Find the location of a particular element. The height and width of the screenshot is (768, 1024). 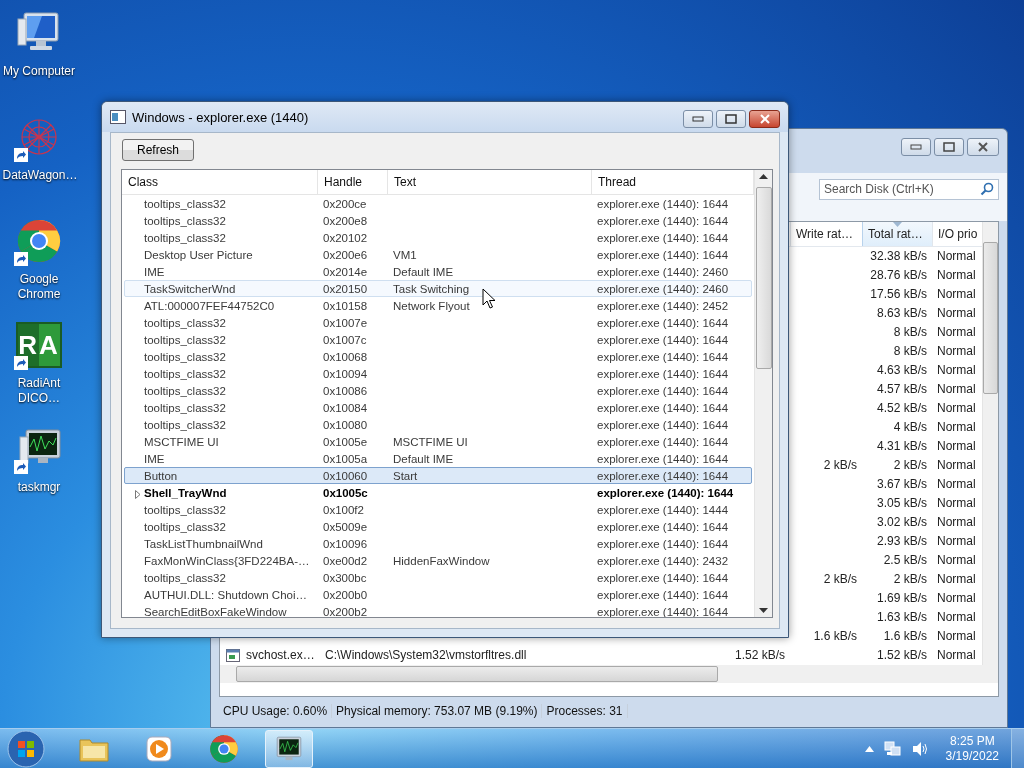

table-cell: 0x200b0 is located at coordinates (345, 594).